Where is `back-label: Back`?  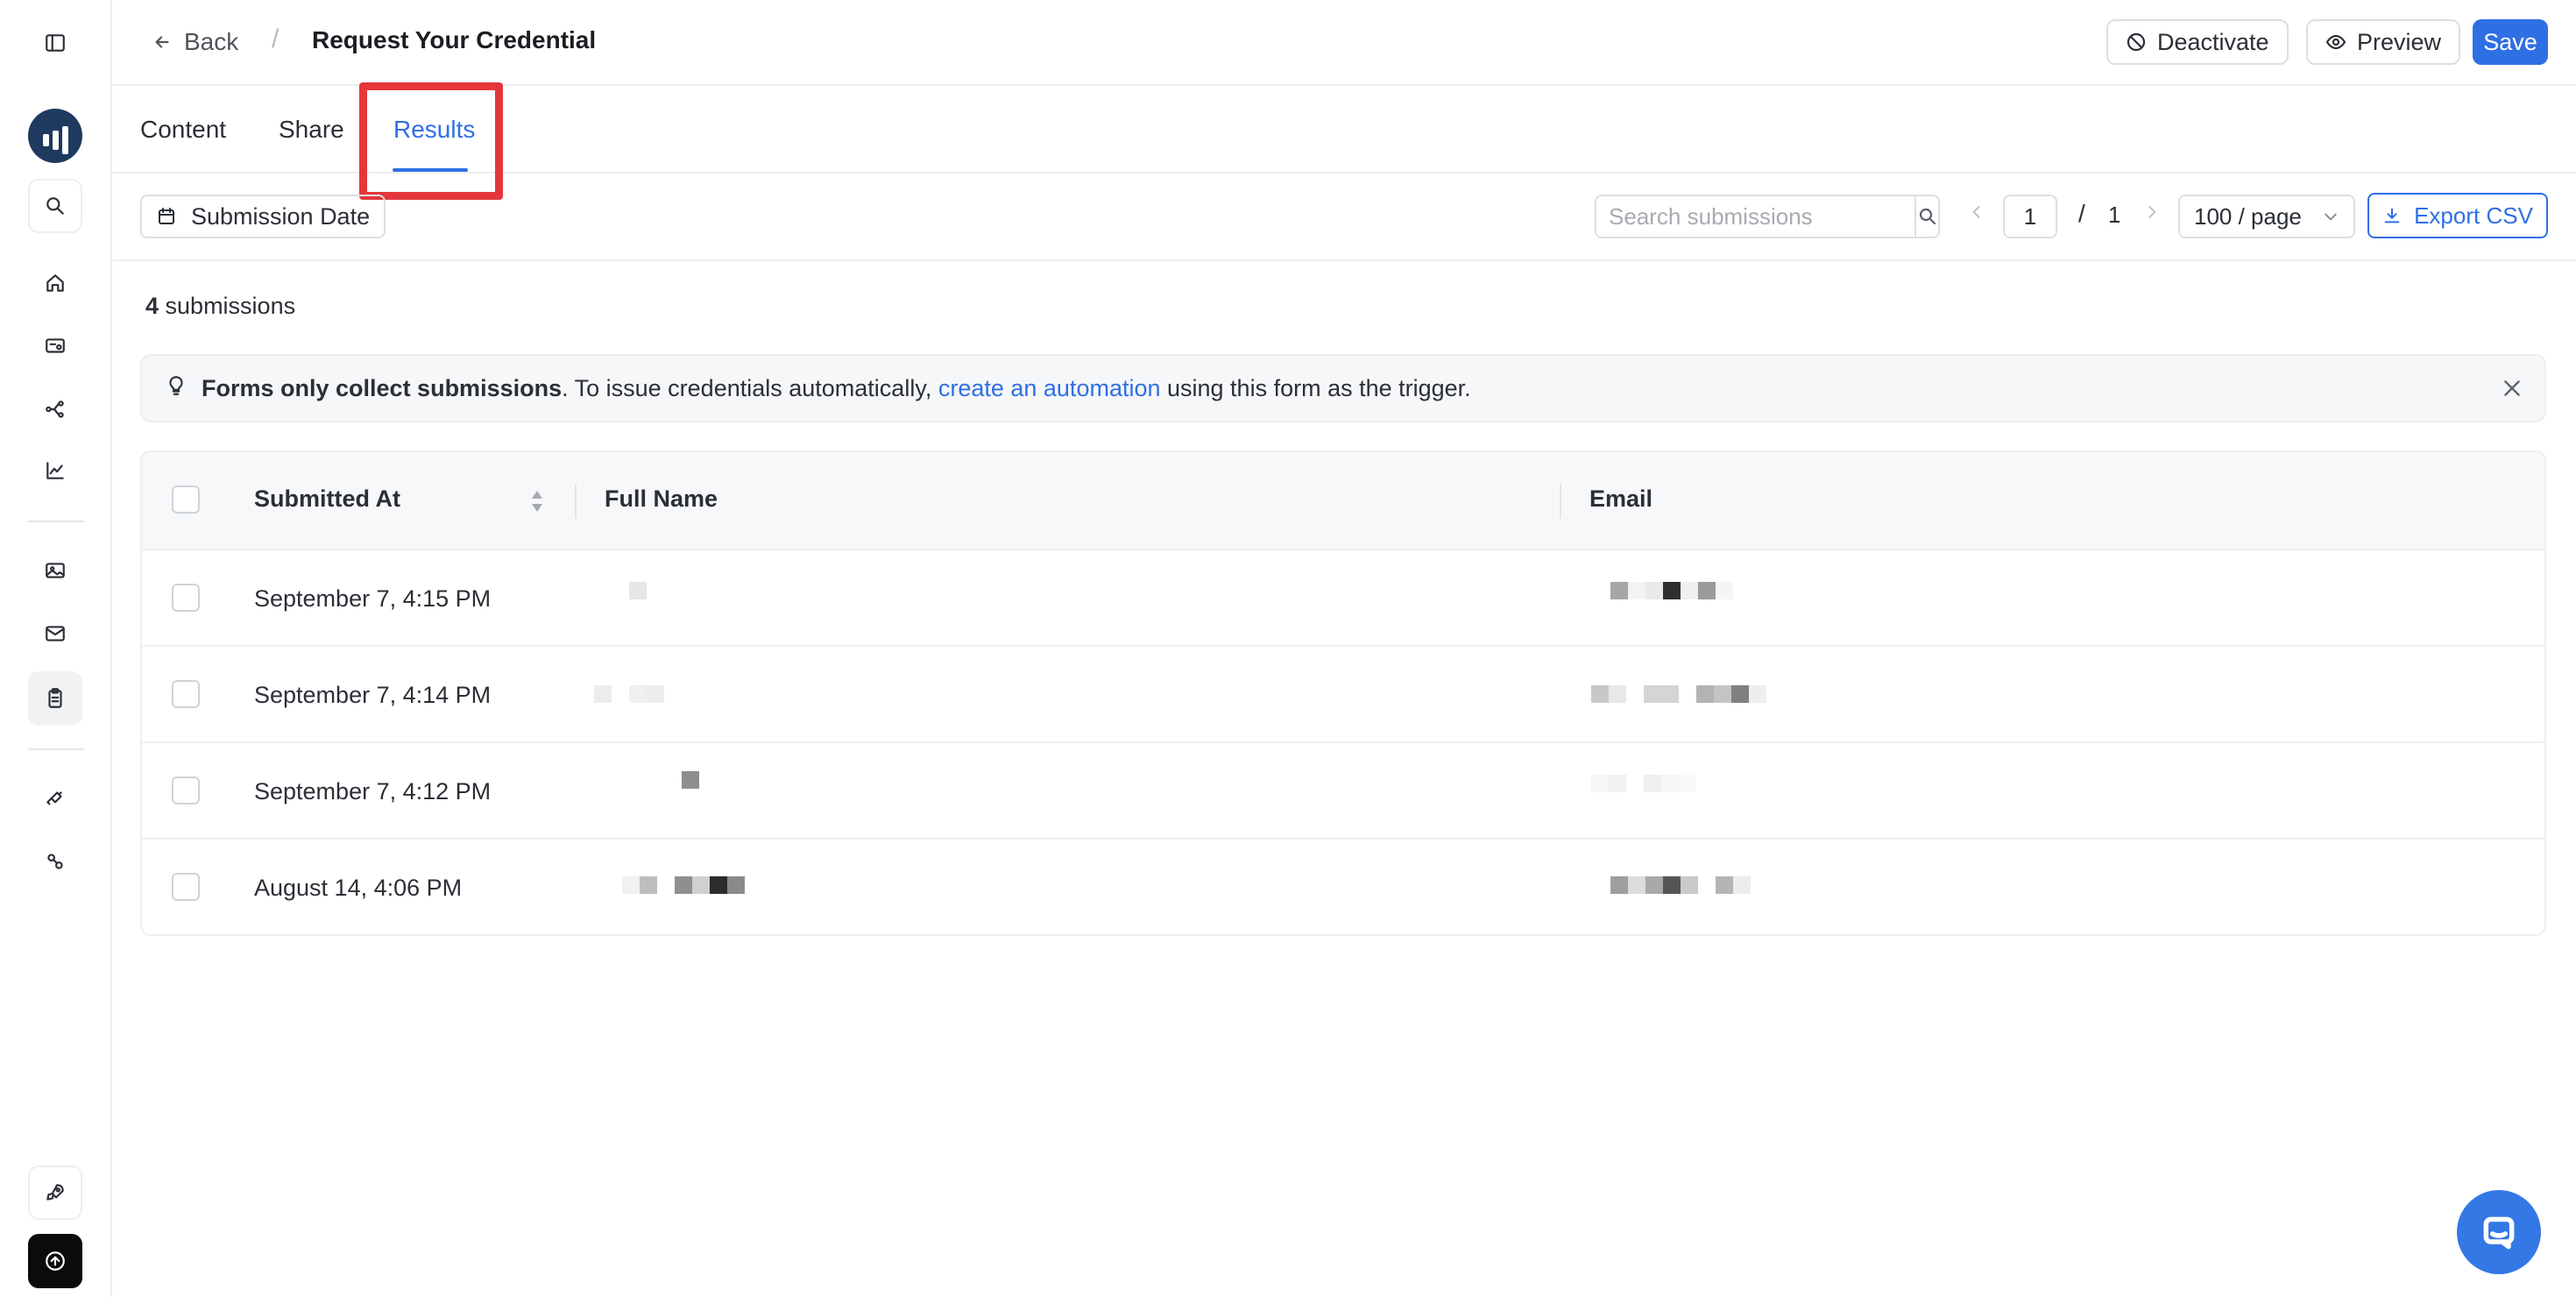 back-label: Back is located at coordinates (211, 41).